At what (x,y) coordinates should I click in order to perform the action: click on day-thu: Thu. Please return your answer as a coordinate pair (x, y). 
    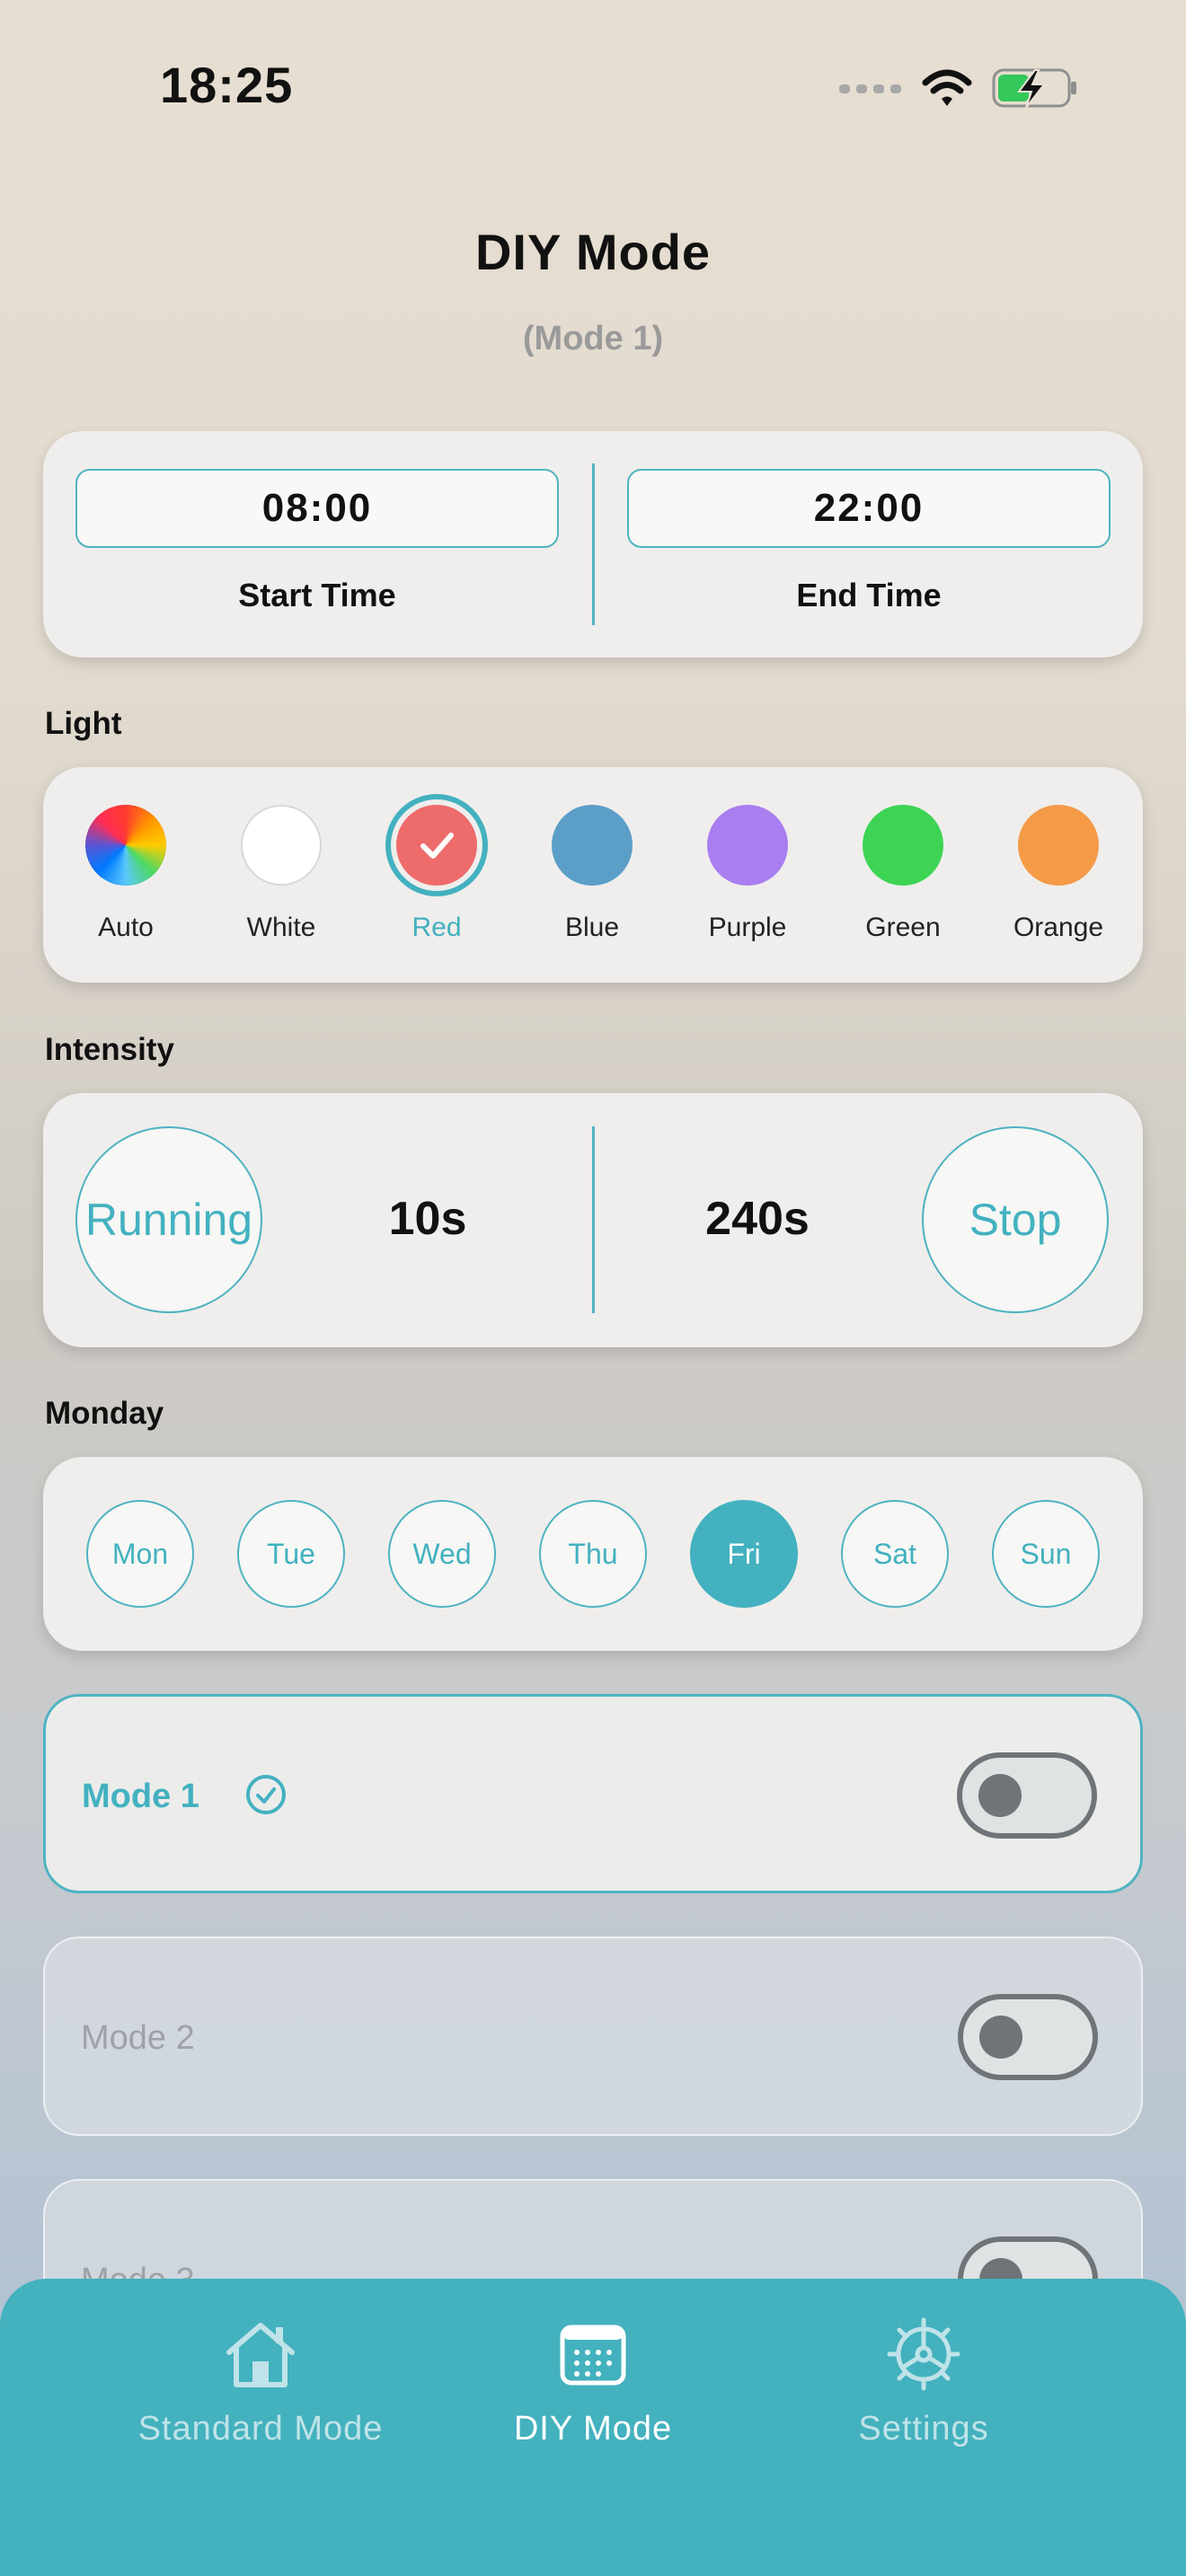
    Looking at the image, I should click on (593, 1554).